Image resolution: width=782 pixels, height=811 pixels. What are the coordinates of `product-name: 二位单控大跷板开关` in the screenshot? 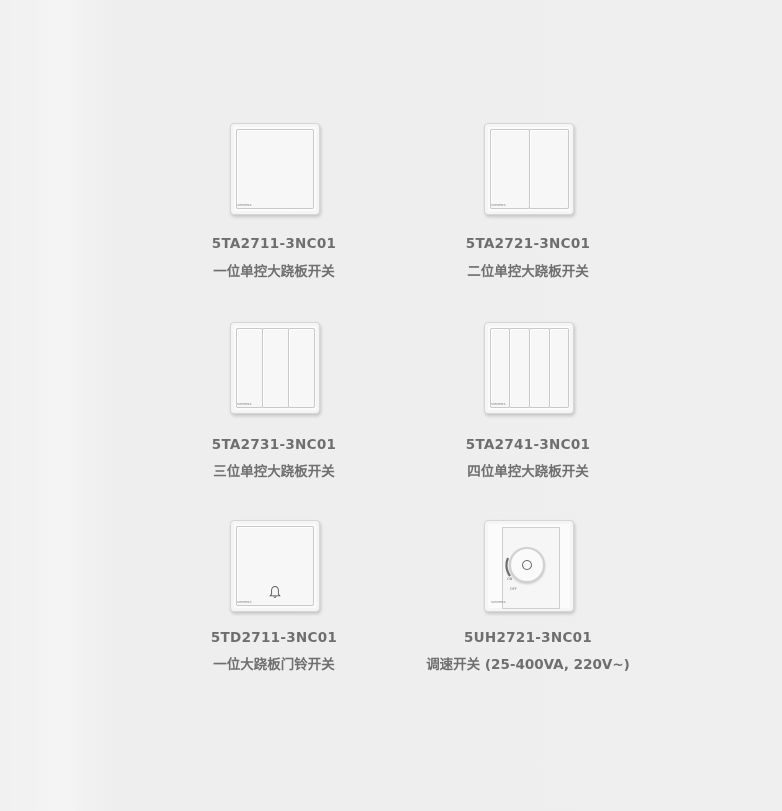 It's located at (528, 272).